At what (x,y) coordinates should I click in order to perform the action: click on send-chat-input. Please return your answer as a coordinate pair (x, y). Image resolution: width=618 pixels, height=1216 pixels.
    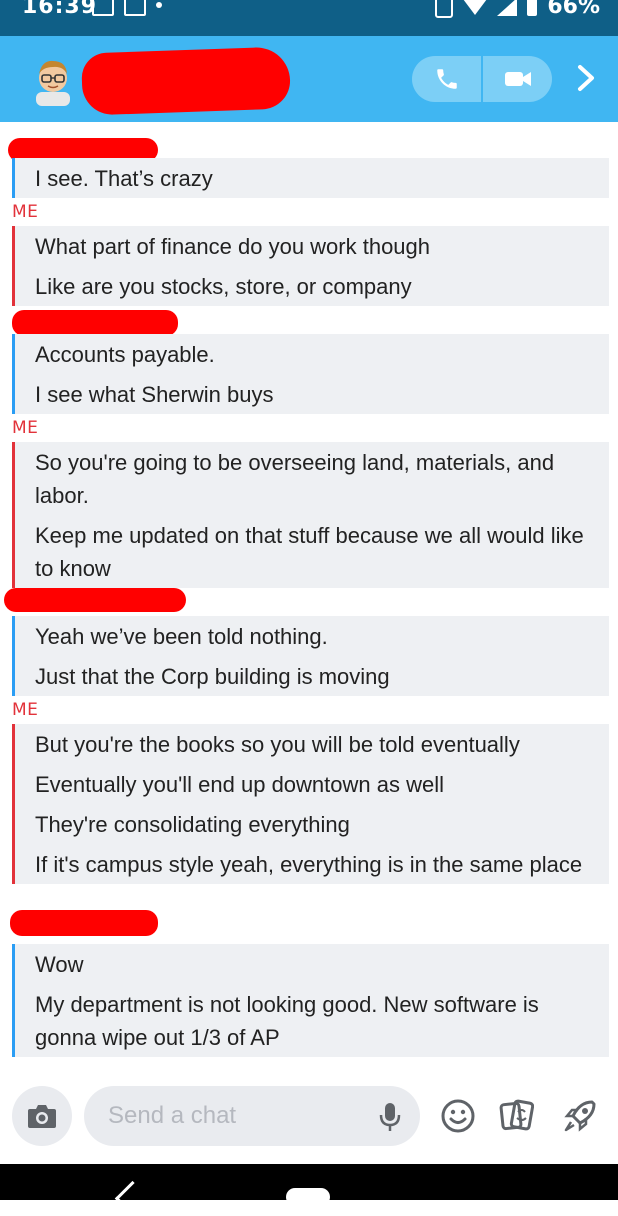
    Looking at the image, I should click on (238, 1116).